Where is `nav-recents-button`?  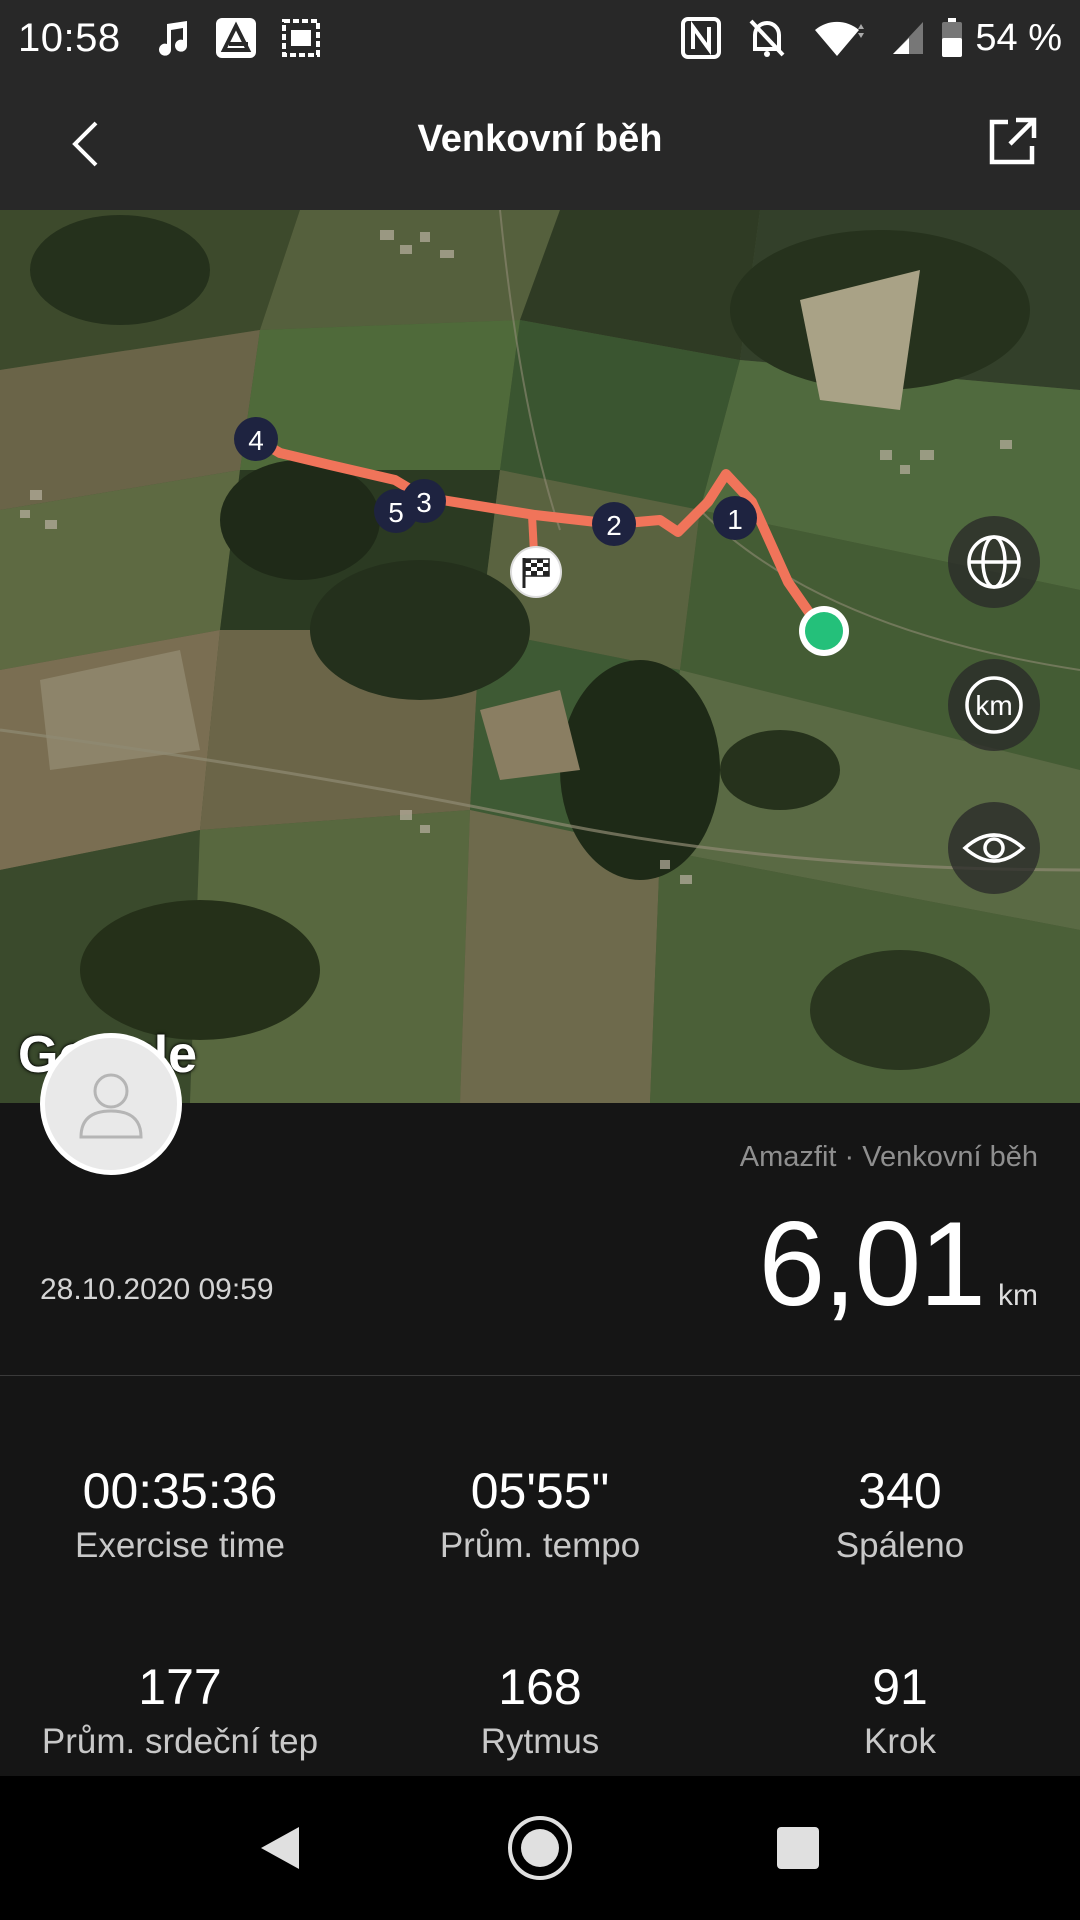 nav-recents-button is located at coordinates (798, 1848).